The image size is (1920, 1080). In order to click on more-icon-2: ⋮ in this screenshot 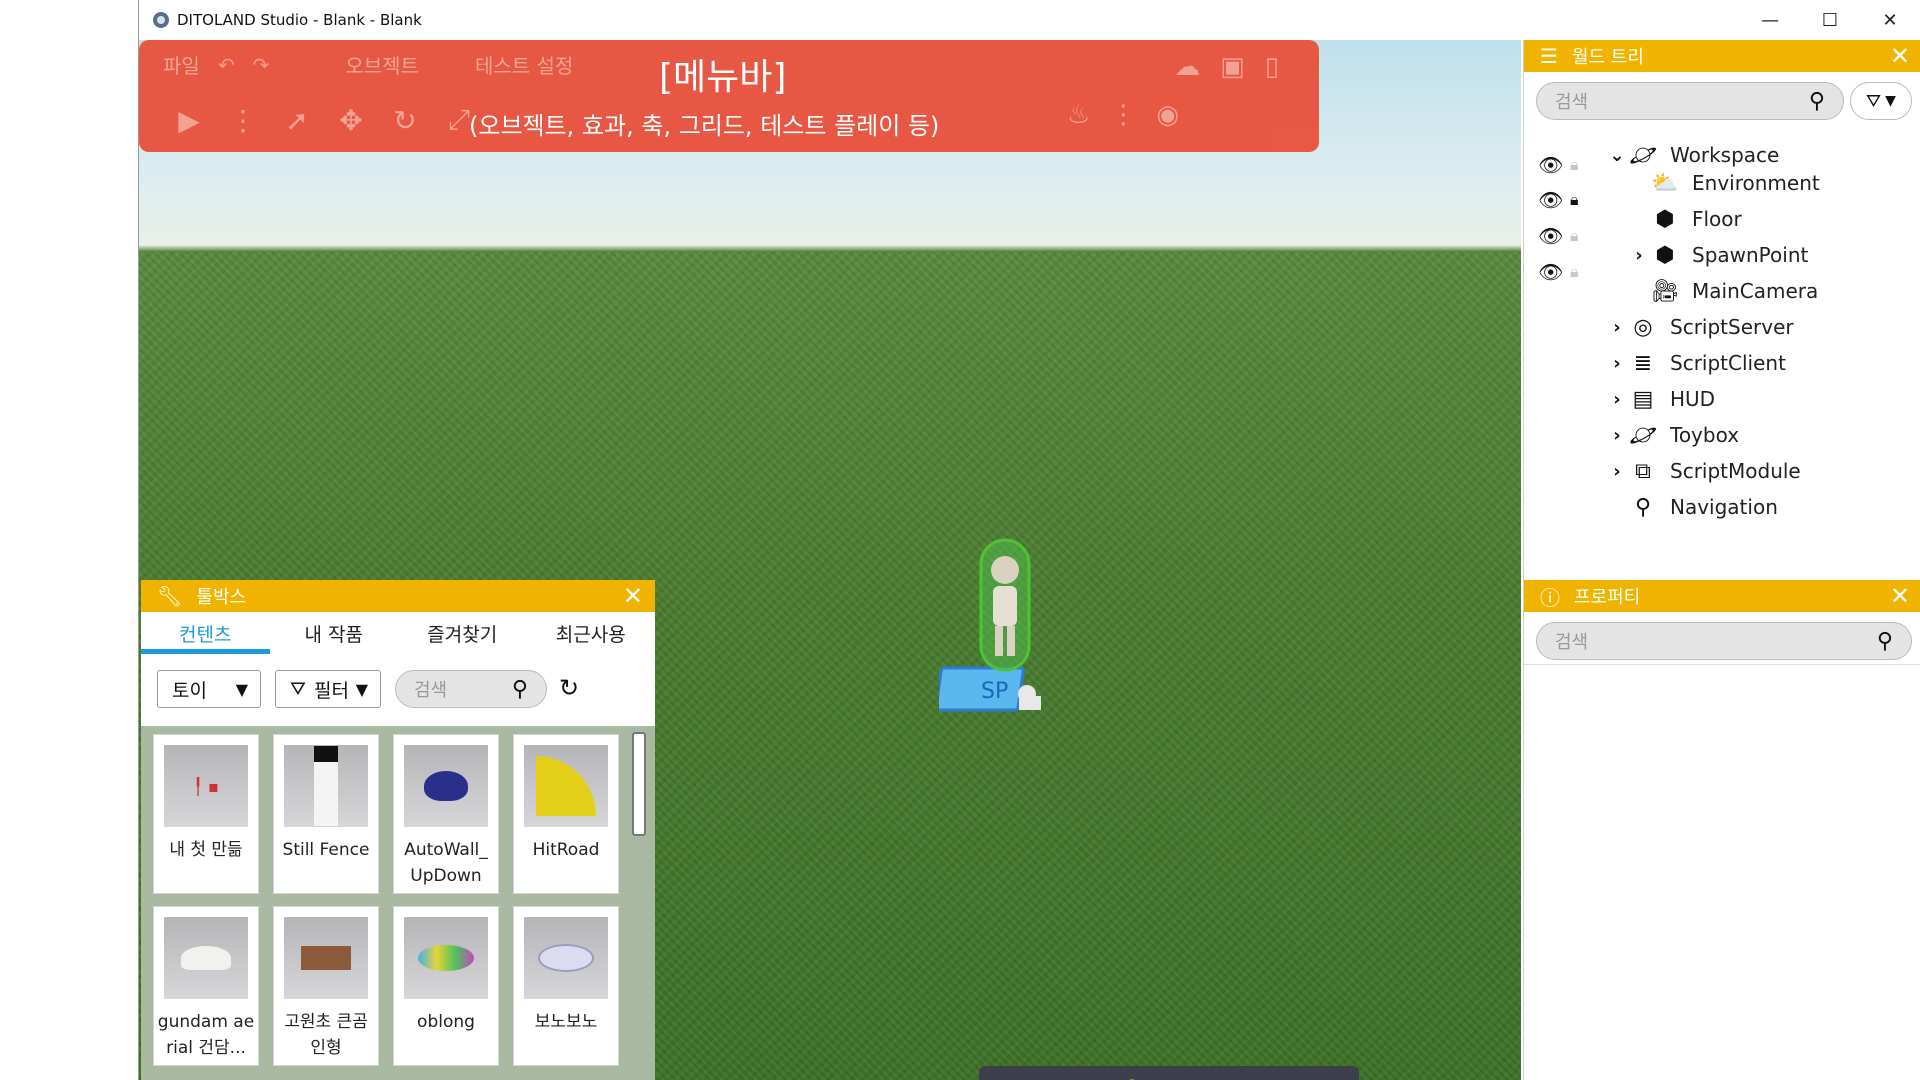, I will do `click(1123, 115)`.